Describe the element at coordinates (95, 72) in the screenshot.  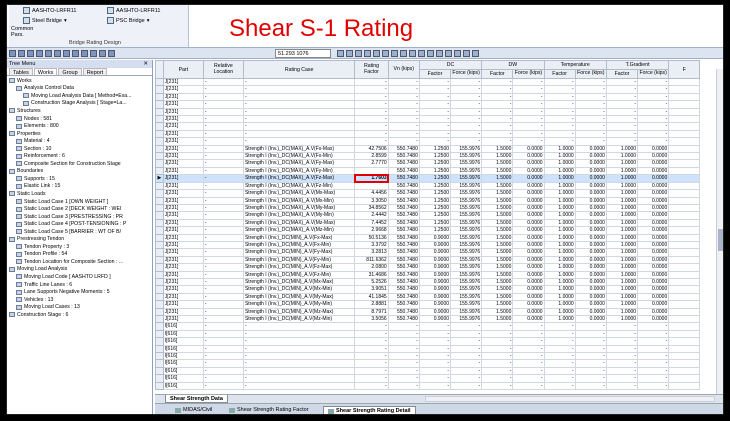
I see `tab-report: Report` at that location.